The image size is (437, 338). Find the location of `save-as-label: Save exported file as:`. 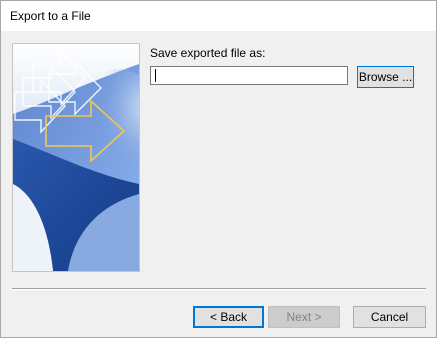

save-as-label: Save exported file as: is located at coordinates (208, 53).